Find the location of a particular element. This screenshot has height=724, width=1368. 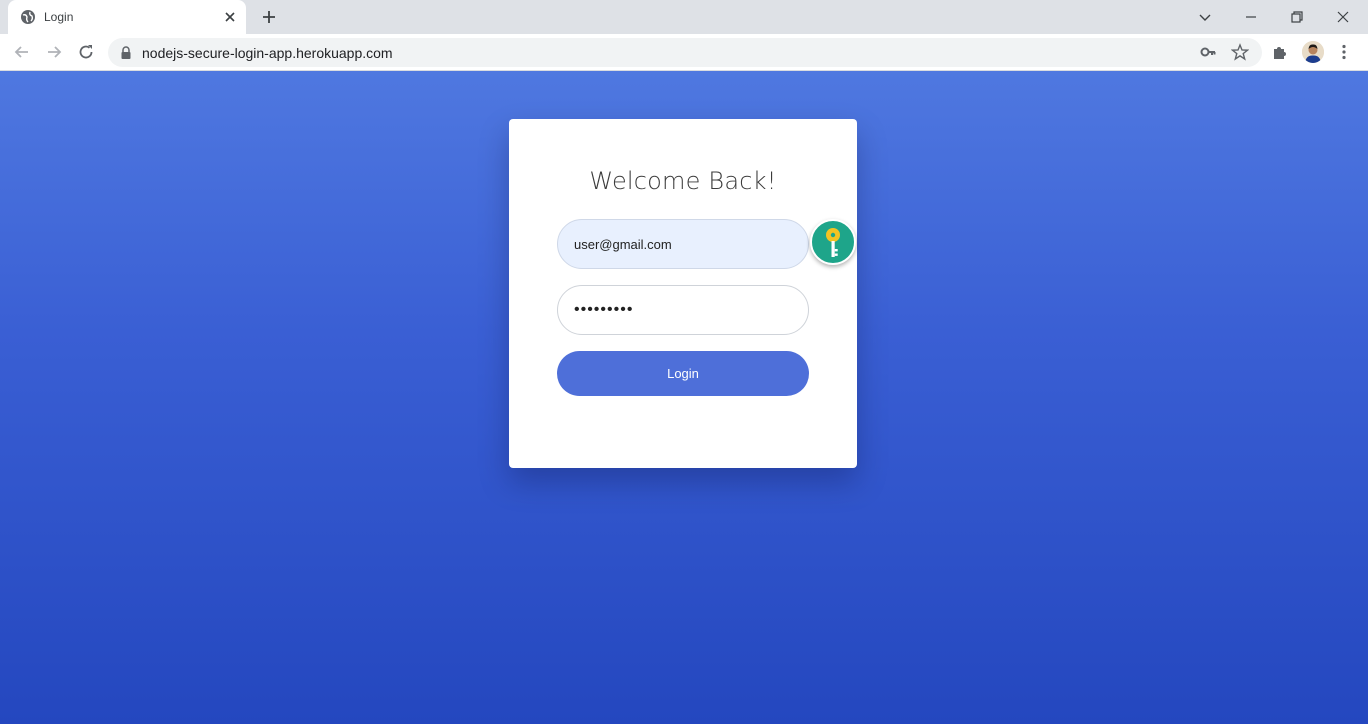

plus-icon is located at coordinates (269, 17).